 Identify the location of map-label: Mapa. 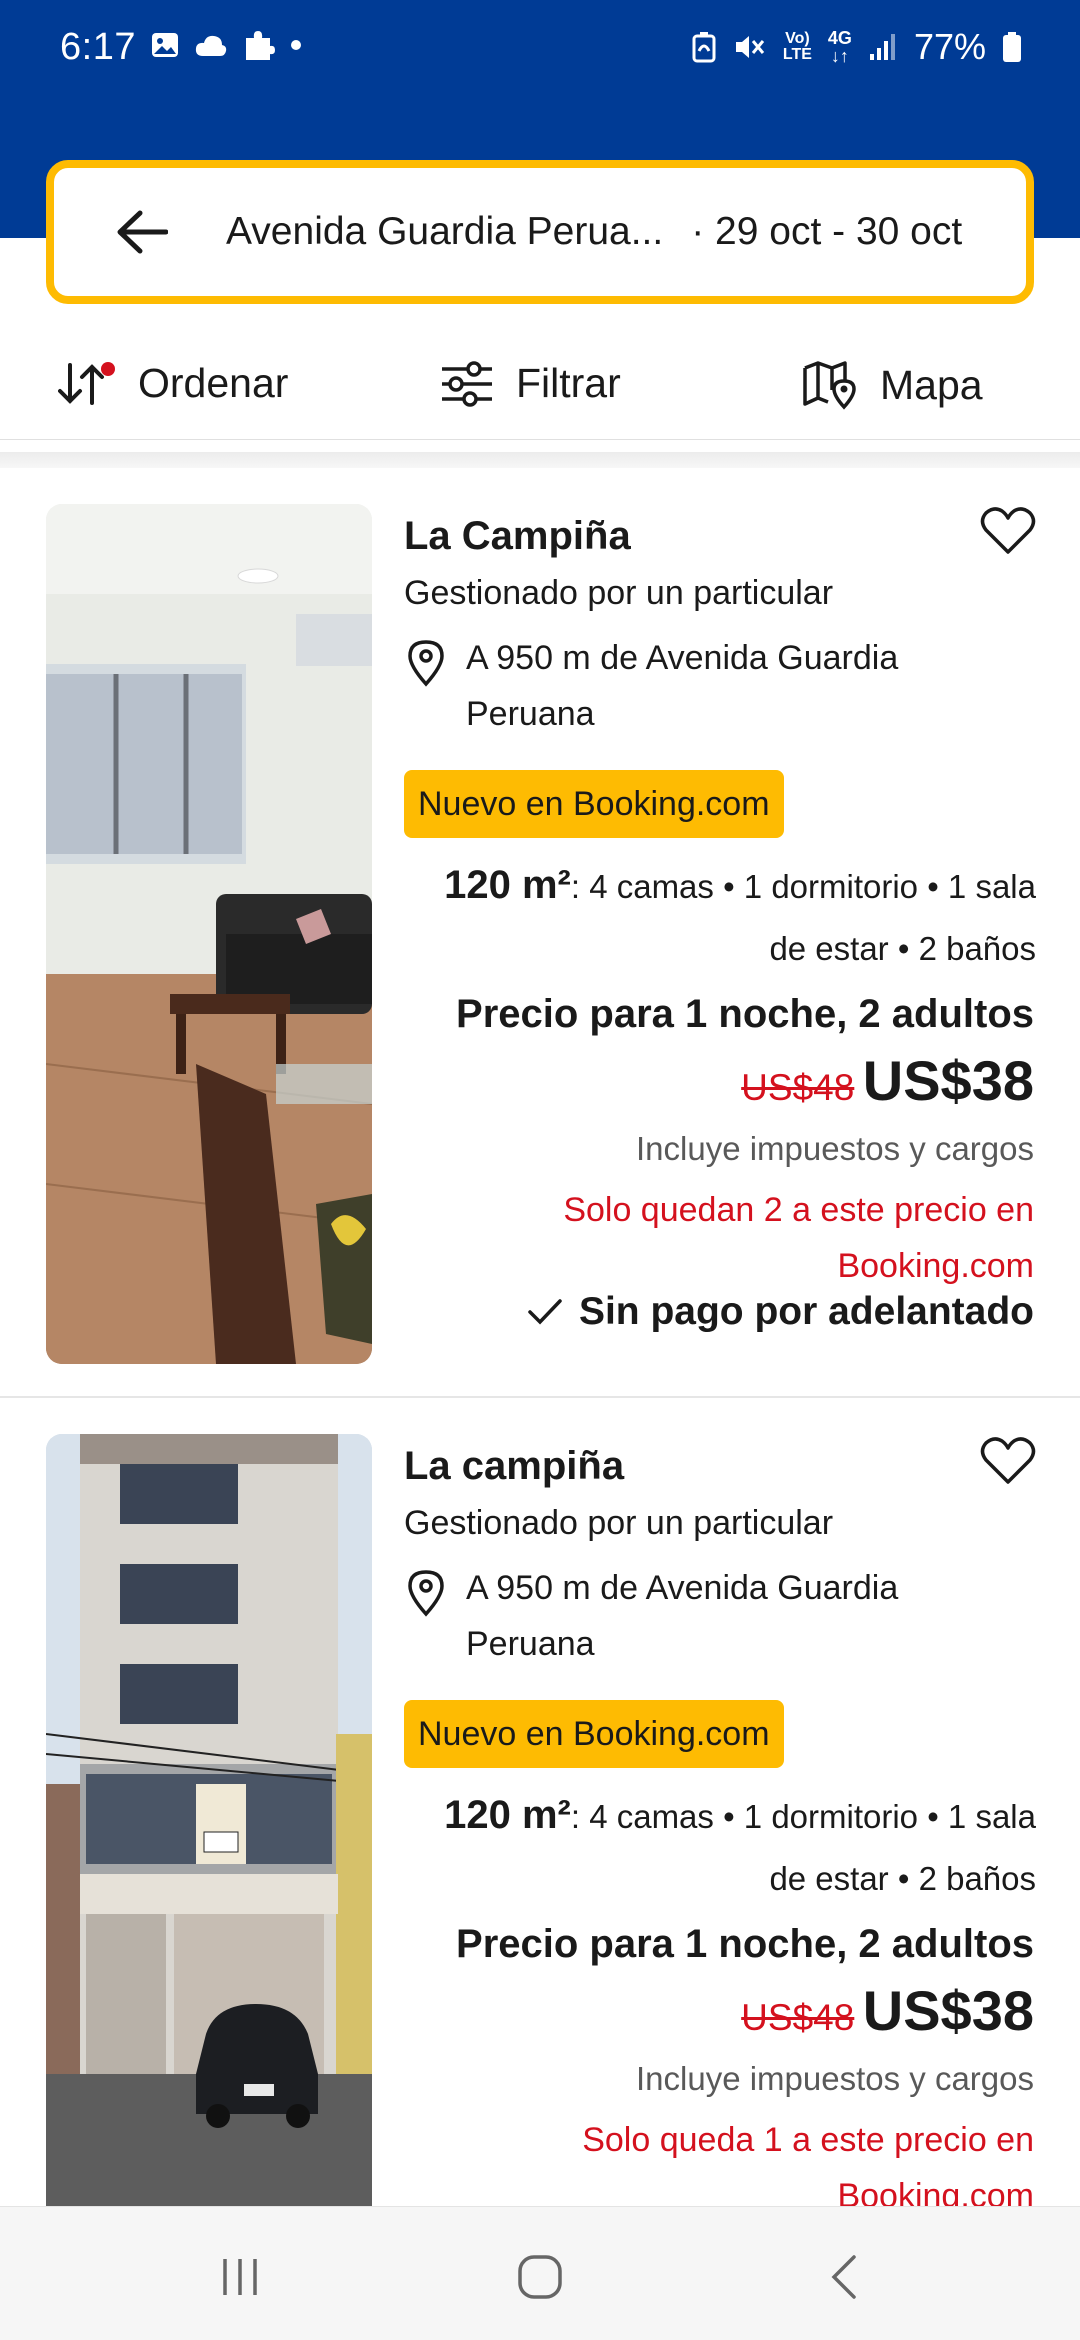
(931, 384).